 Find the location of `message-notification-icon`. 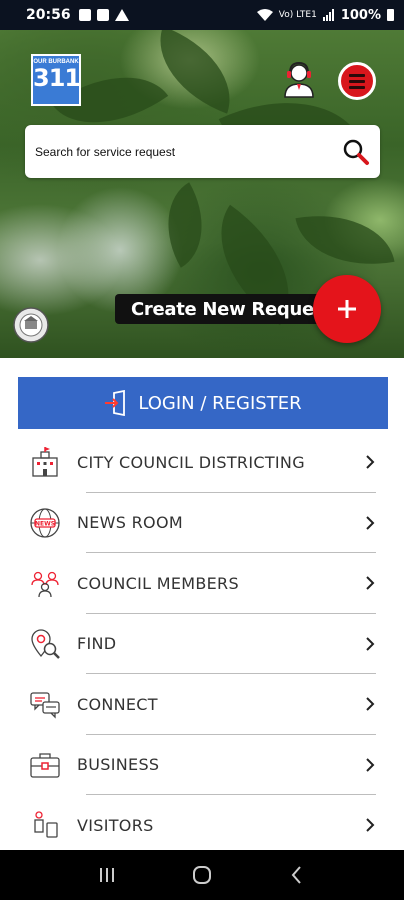

message-notification-icon is located at coordinates (102, 15).